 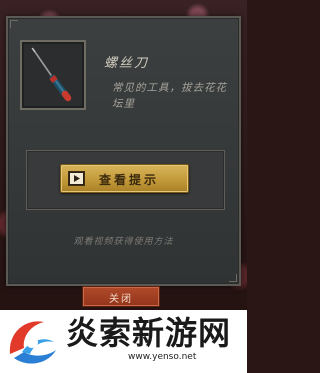 What do you see at coordinates (123, 242) in the screenshot?
I see `video-method-note: 观看视频获得使用方法` at bounding box center [123, 242].